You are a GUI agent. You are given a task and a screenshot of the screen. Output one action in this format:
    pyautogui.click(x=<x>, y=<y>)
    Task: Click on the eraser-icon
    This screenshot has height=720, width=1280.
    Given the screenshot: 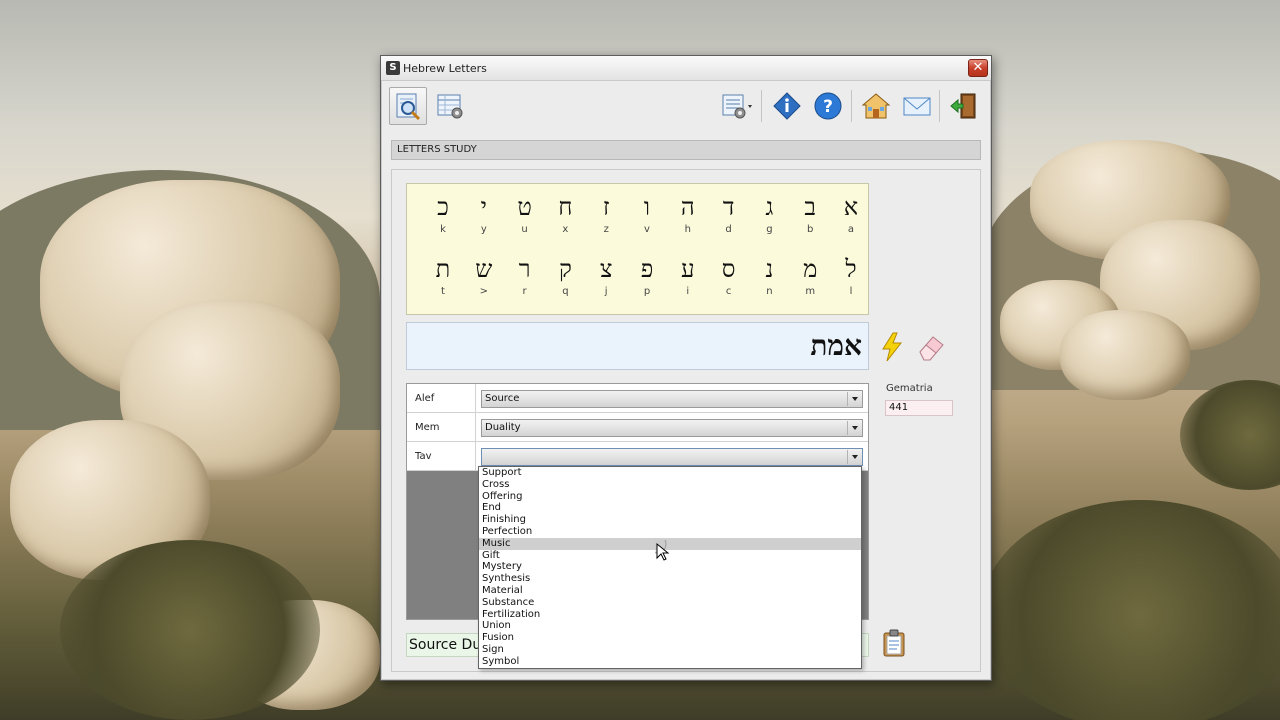 What is the action you would take?
    pyautogui.click(x=931, y=348)
    